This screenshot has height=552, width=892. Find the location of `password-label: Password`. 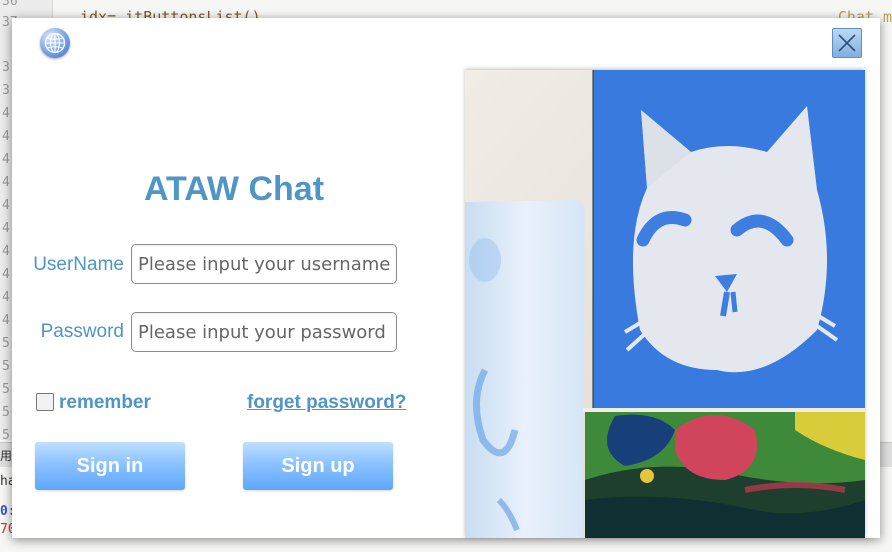

password-label: Password is located at coordinates (82, 331).